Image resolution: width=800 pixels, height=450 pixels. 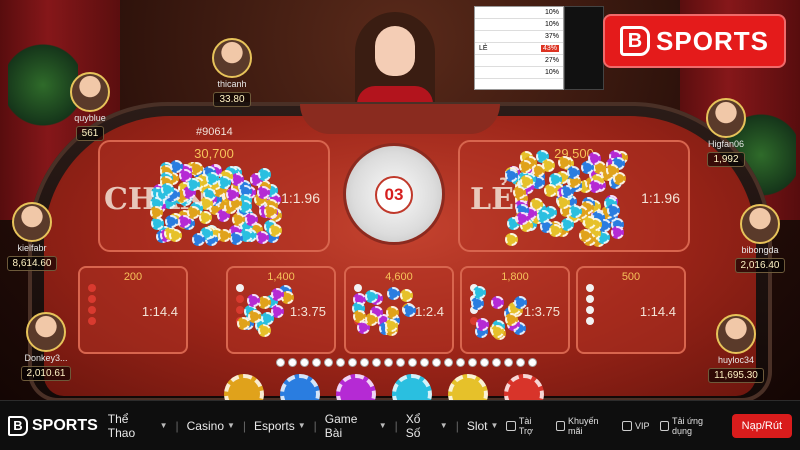 I want to click on stat-label: LẺ, so click(x=483, y=48).